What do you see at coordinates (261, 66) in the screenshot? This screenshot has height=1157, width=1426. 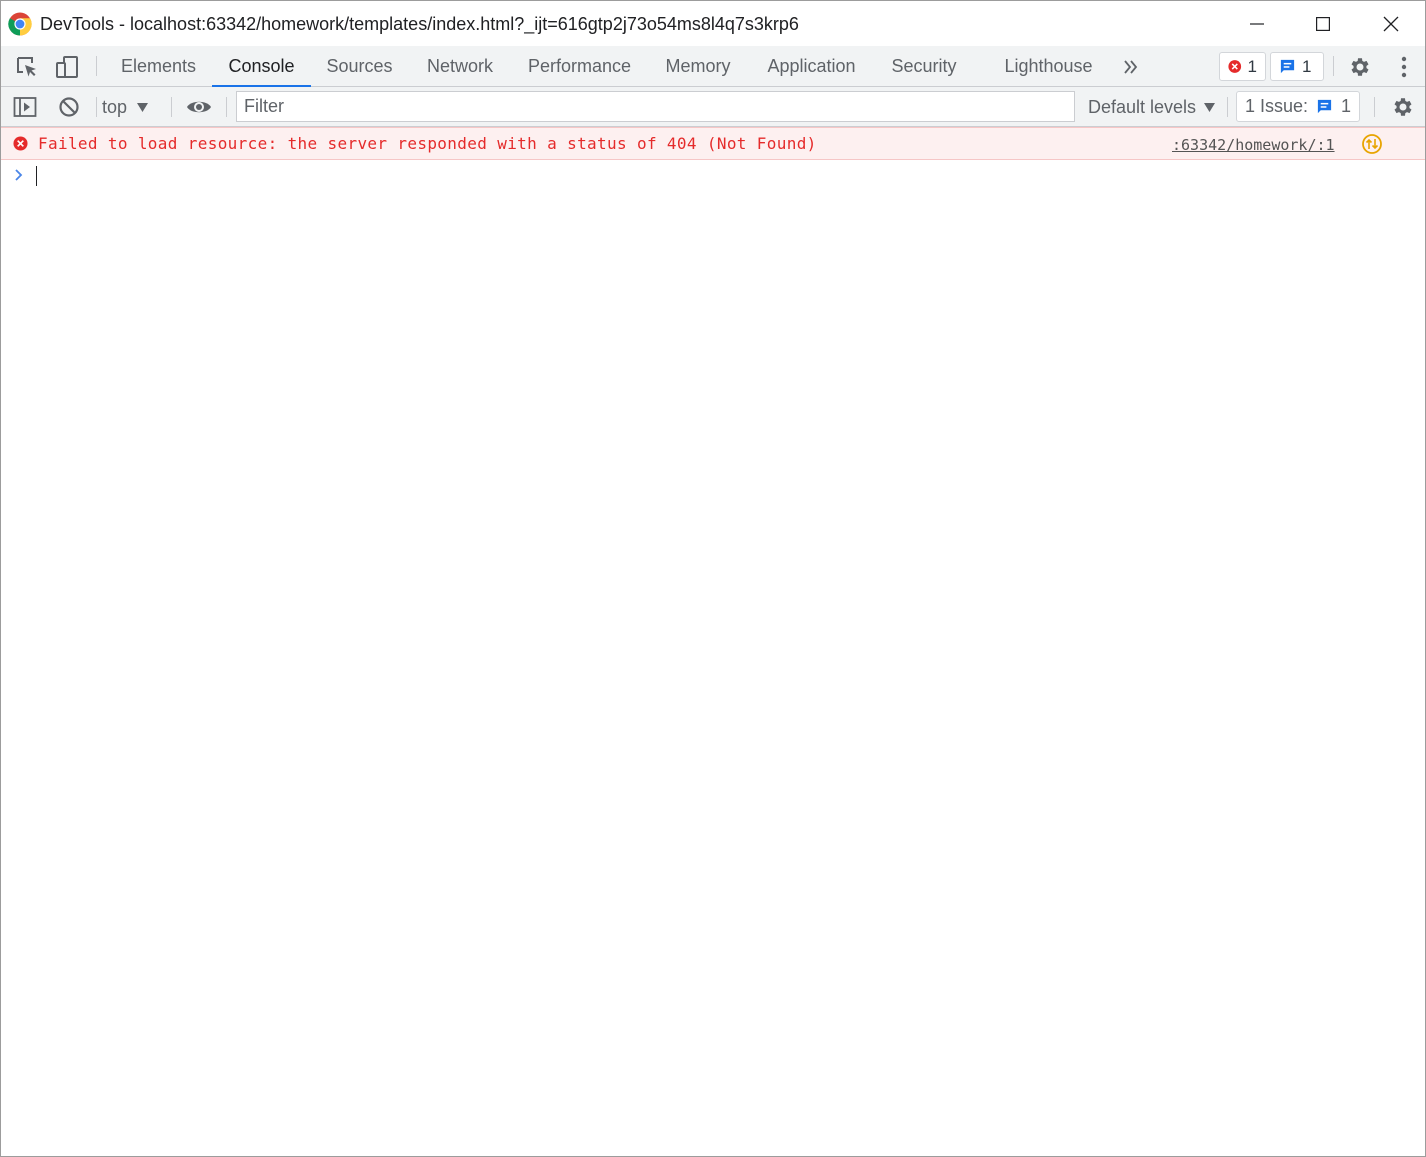 I see `tab-console: Console` at bounding box center [261, 66].